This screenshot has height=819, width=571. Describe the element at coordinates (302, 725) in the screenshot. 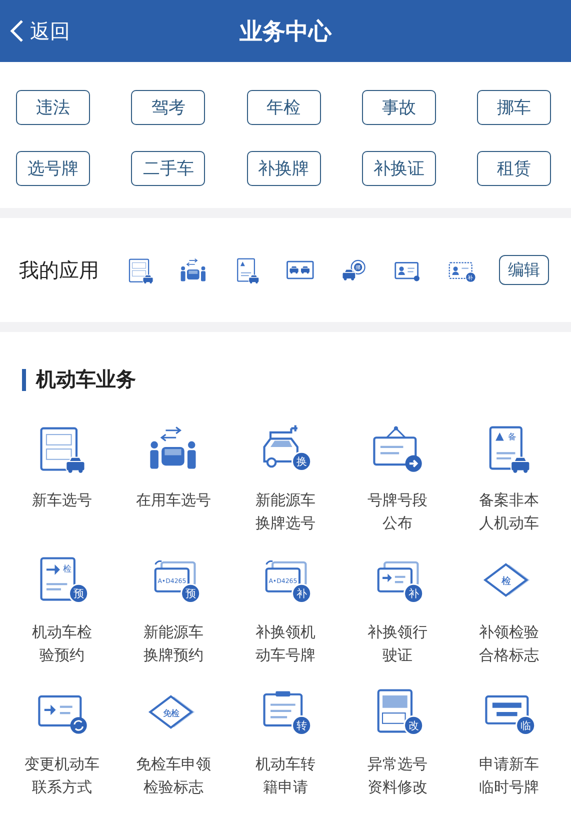

I see `badge: 转` at that location.